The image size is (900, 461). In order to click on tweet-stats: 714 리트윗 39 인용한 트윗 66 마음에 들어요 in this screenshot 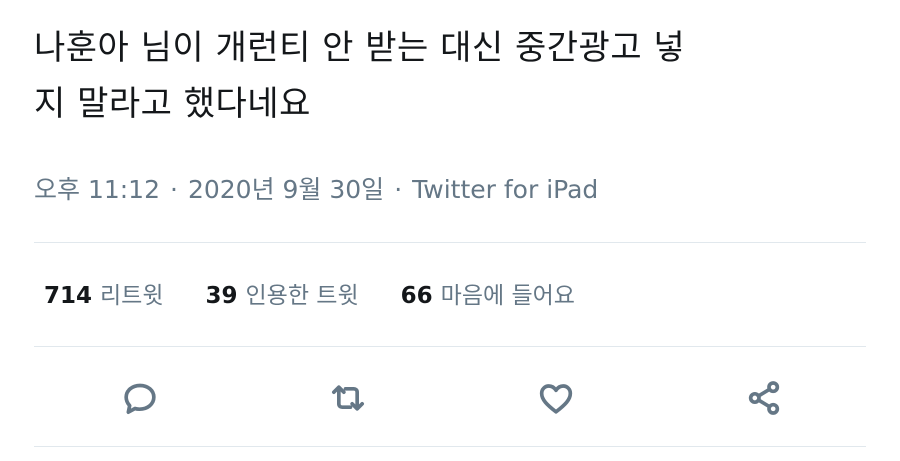, I will do `click(330, 296)`.